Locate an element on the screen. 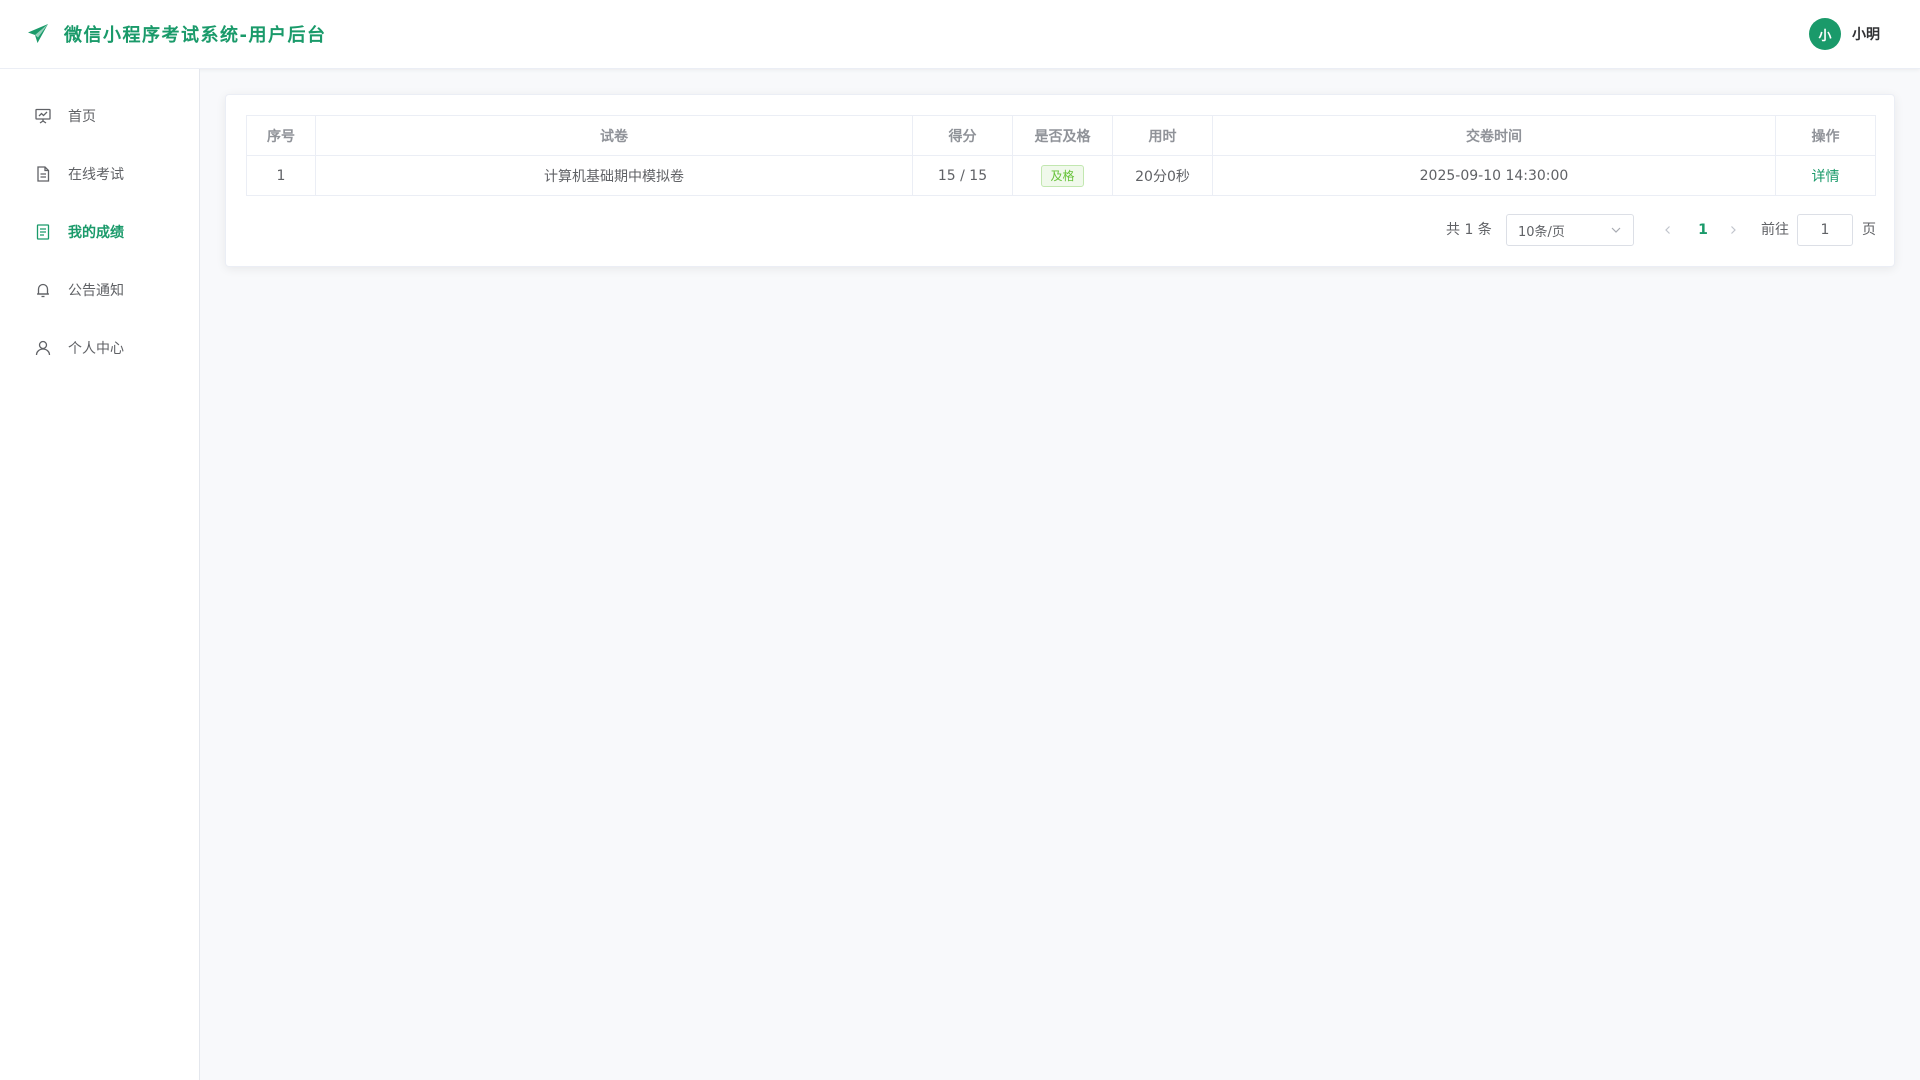  column-header: 交卷时间 is located at coordinates (1494, 135).